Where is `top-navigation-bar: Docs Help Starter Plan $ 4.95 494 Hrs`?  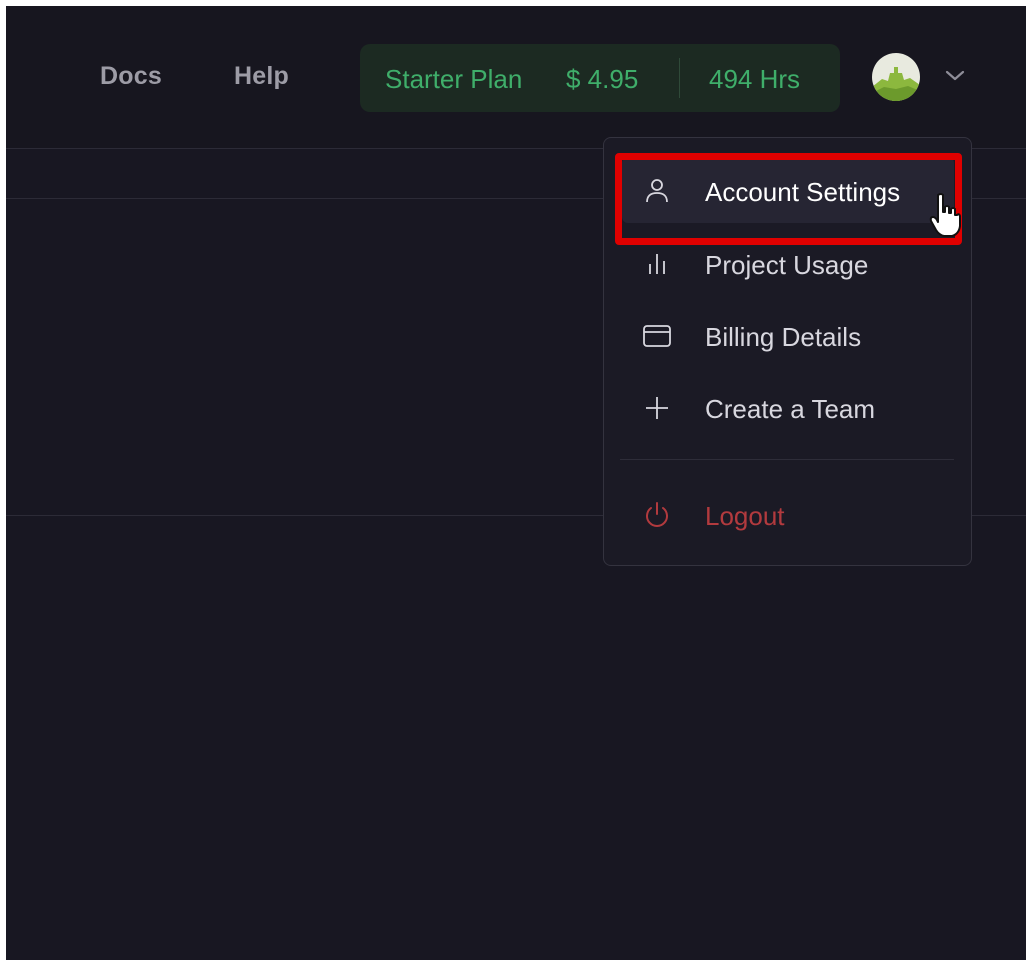 top-navigation-bar: Docs Help Starter Plan $ 4.95 494 Hrs is located at coordinates (516, 77).